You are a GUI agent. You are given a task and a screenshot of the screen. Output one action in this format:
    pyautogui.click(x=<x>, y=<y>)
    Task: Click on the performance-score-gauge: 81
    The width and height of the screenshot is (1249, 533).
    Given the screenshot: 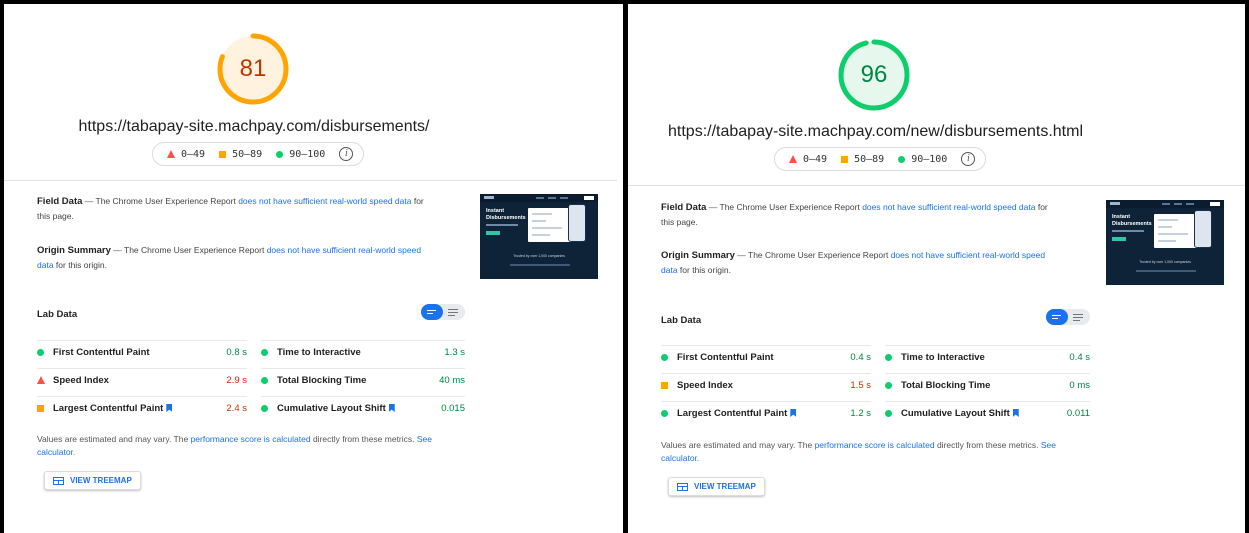 What is the action you would take?
    pyautogui.click(x=253, y=69)
    